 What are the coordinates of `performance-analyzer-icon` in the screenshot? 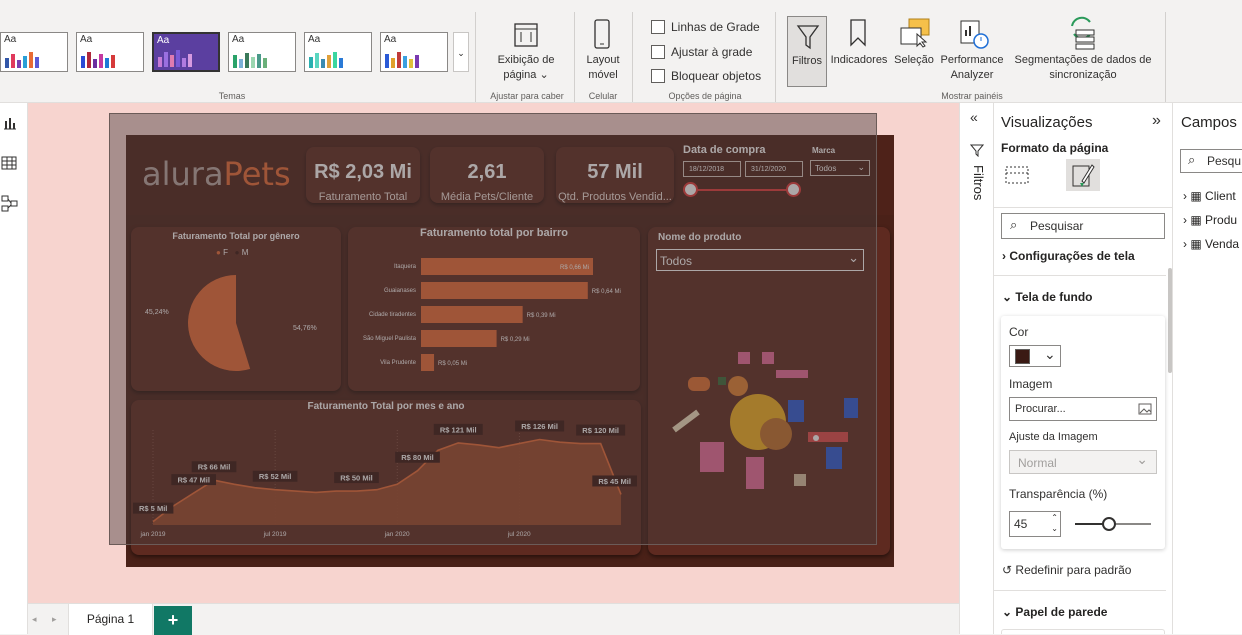 It's located at (974, 34).